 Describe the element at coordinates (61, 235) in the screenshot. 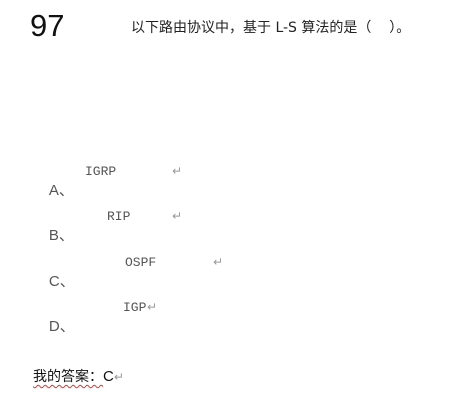

I see `option-letter: B、` at that location.